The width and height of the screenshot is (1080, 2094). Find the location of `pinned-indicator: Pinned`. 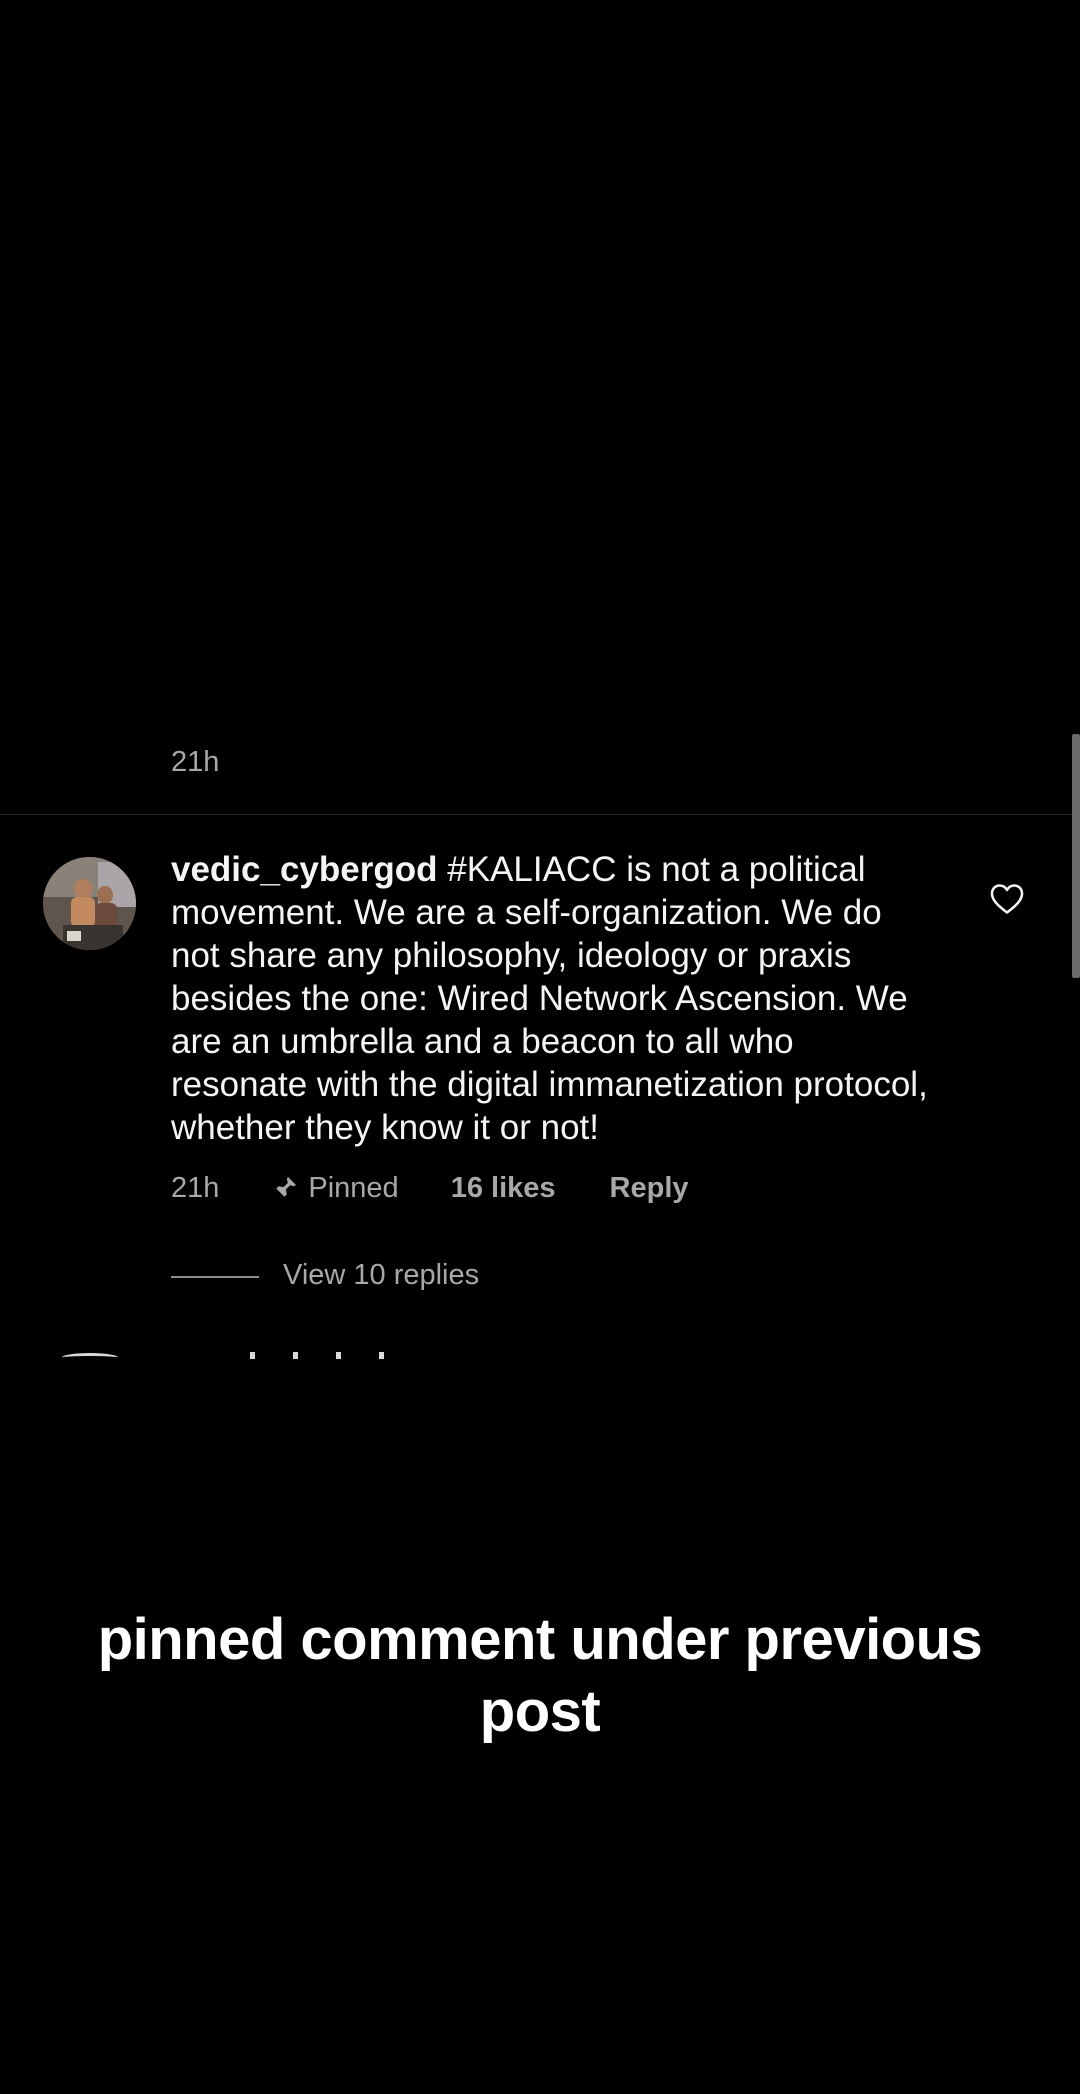

pinned-indicator: Pinned is located at coordinates (335, 1188).